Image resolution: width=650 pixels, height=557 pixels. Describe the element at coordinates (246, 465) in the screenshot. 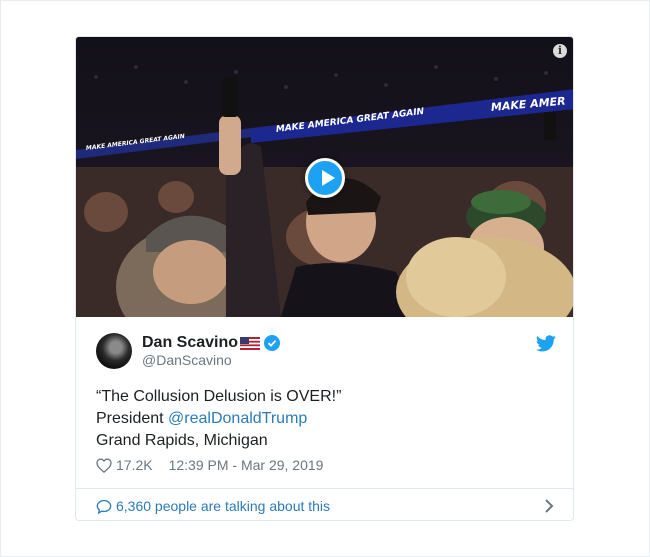

I see `timestamp: 12:39 PM - Mar 29, 2019` at that location.